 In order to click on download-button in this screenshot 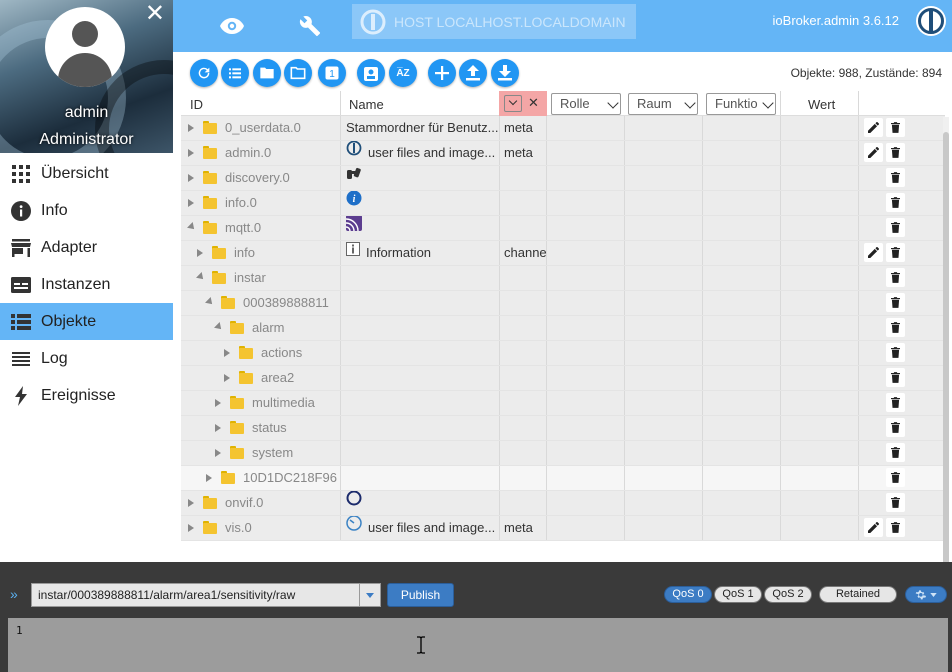, I will do `click(505, 73)`.